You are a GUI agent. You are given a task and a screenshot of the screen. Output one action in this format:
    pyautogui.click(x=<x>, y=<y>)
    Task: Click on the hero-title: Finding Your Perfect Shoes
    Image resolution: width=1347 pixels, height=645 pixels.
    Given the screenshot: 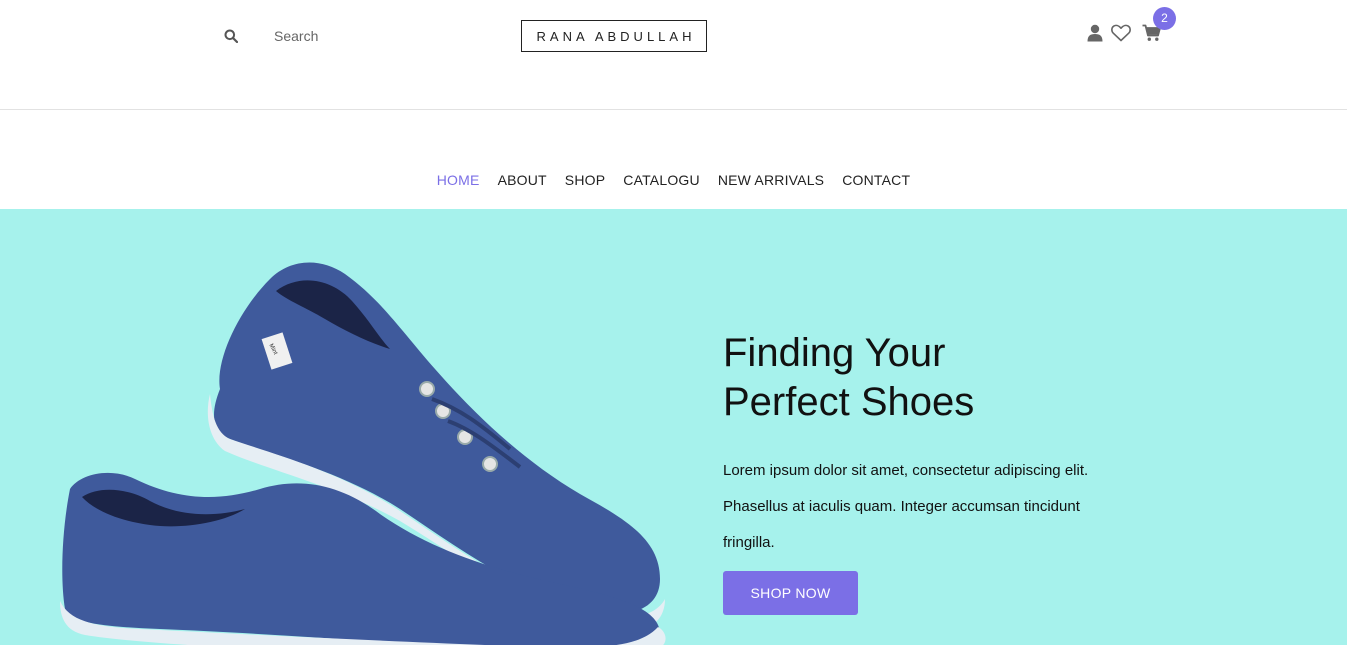 What is the action you would take?
    pyautogui.click(x=933, y=378)
    